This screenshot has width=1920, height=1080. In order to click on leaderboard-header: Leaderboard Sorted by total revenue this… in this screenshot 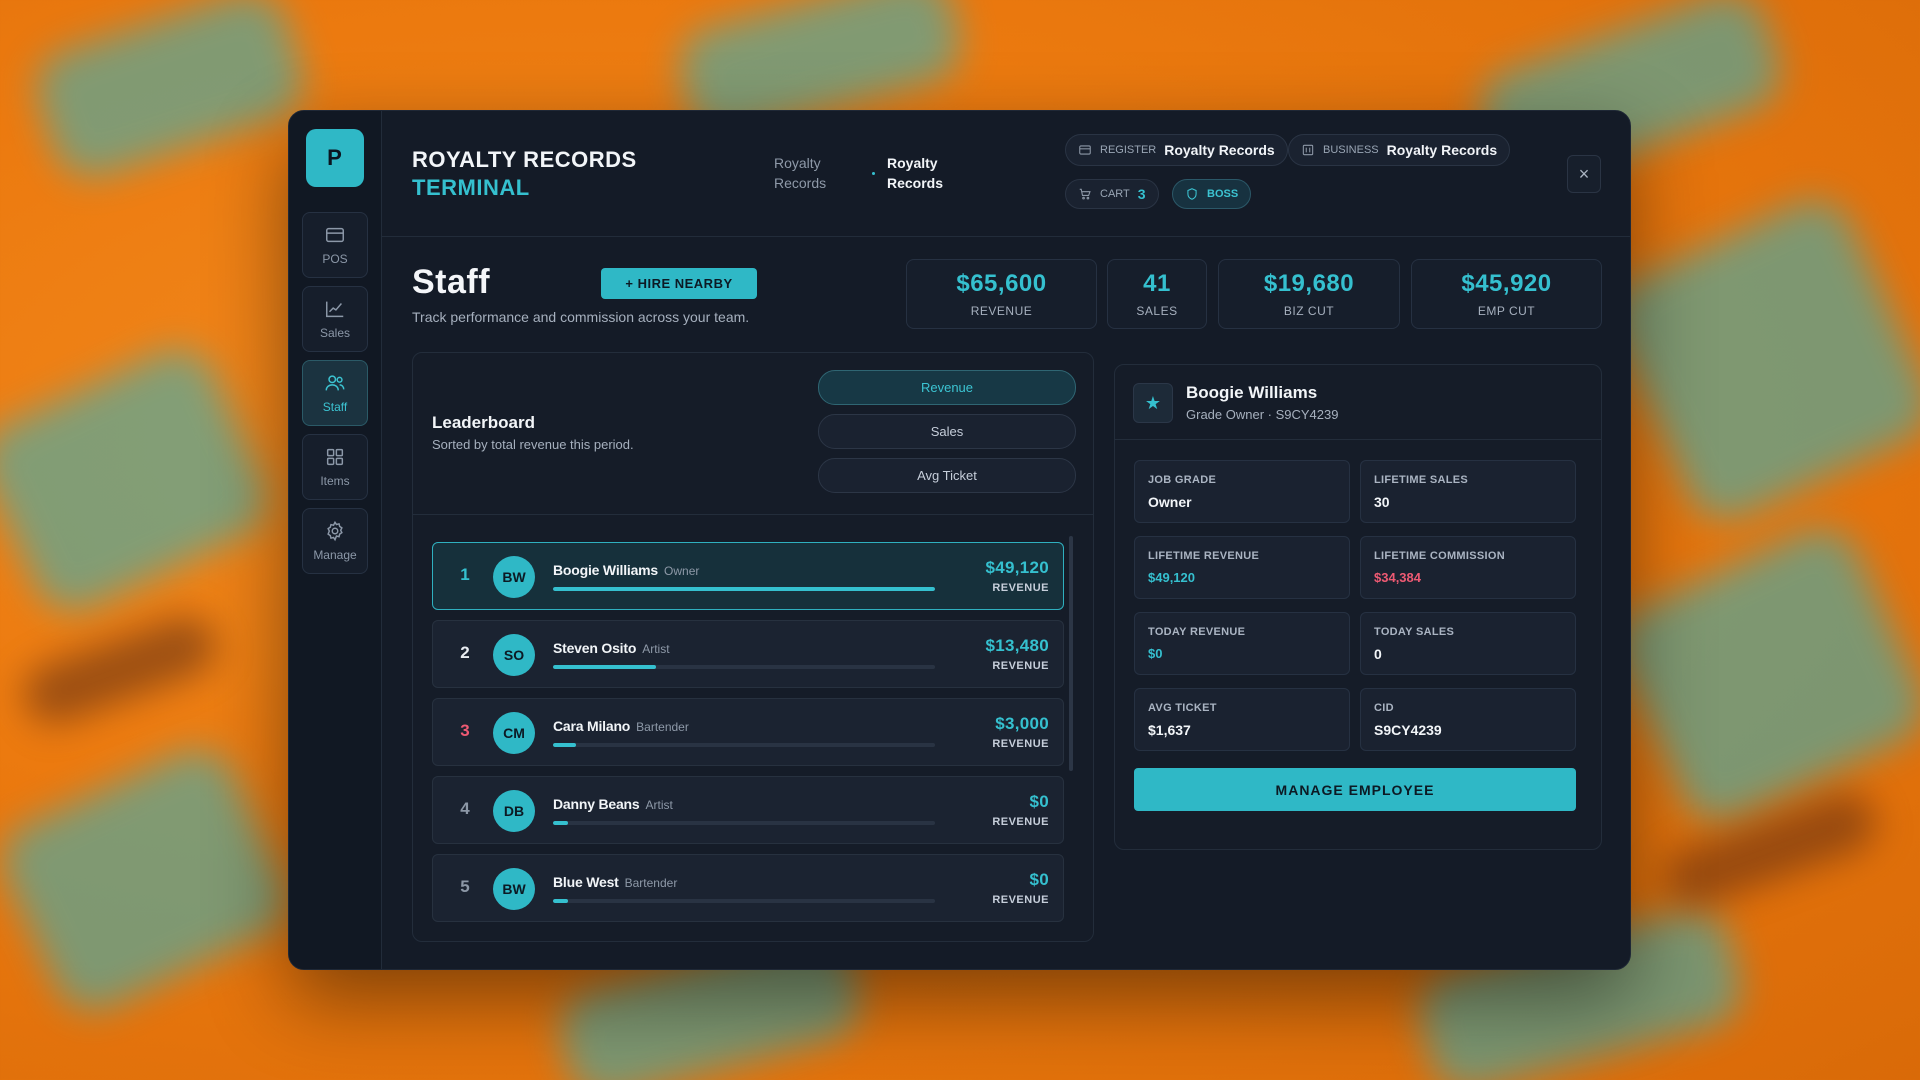, I will do `click(753, 434)`.